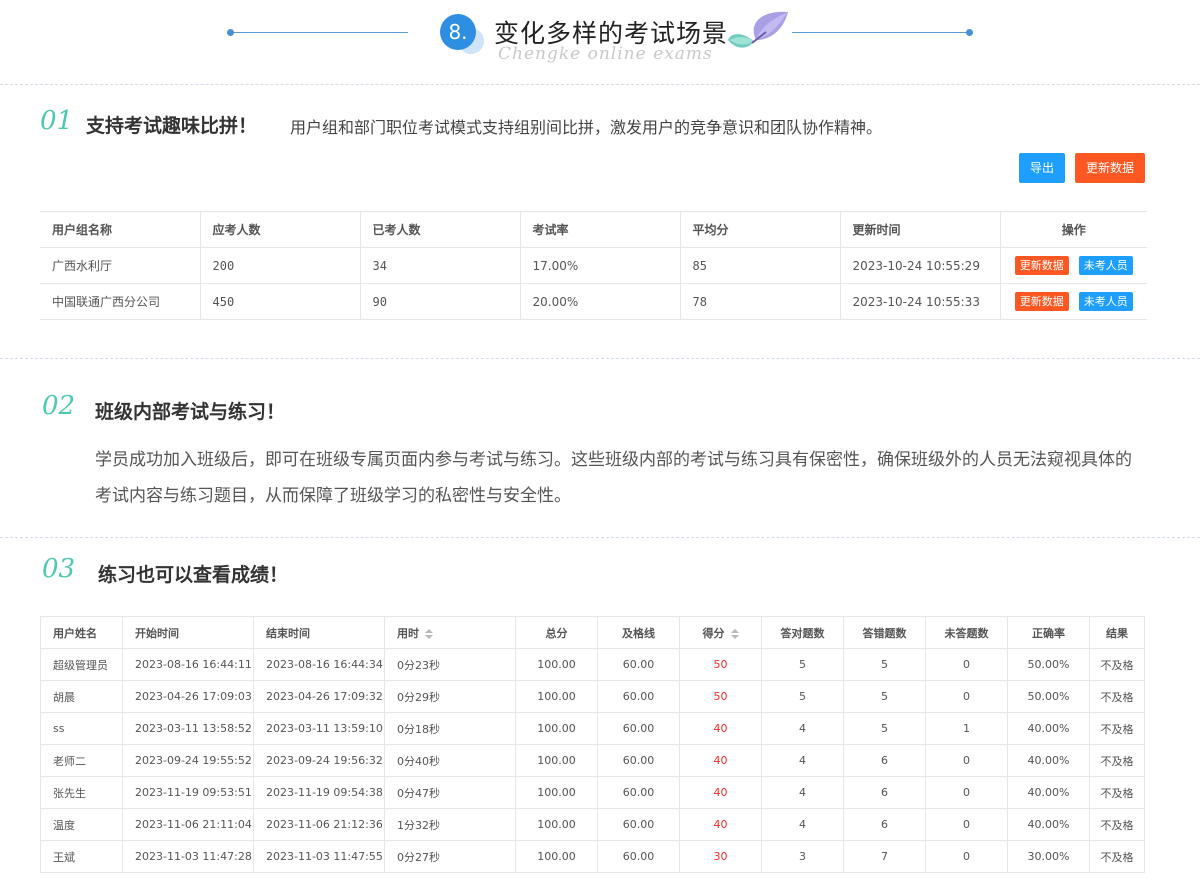 The image size is (1200, 882). Describe the element at coordinates (450, 760) in the screenshot. I see `duration: 0分40秒` at that location.